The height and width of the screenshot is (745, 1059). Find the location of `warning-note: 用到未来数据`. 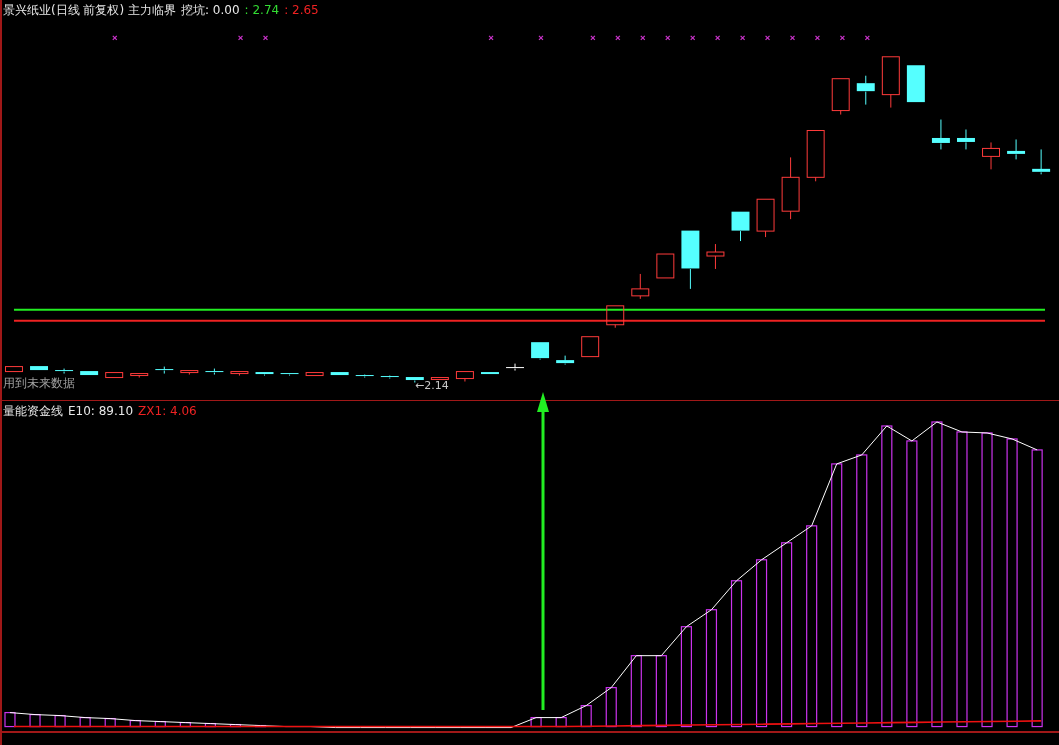

warning-note: 用到未来数据 is located at coordinates (39, 383).